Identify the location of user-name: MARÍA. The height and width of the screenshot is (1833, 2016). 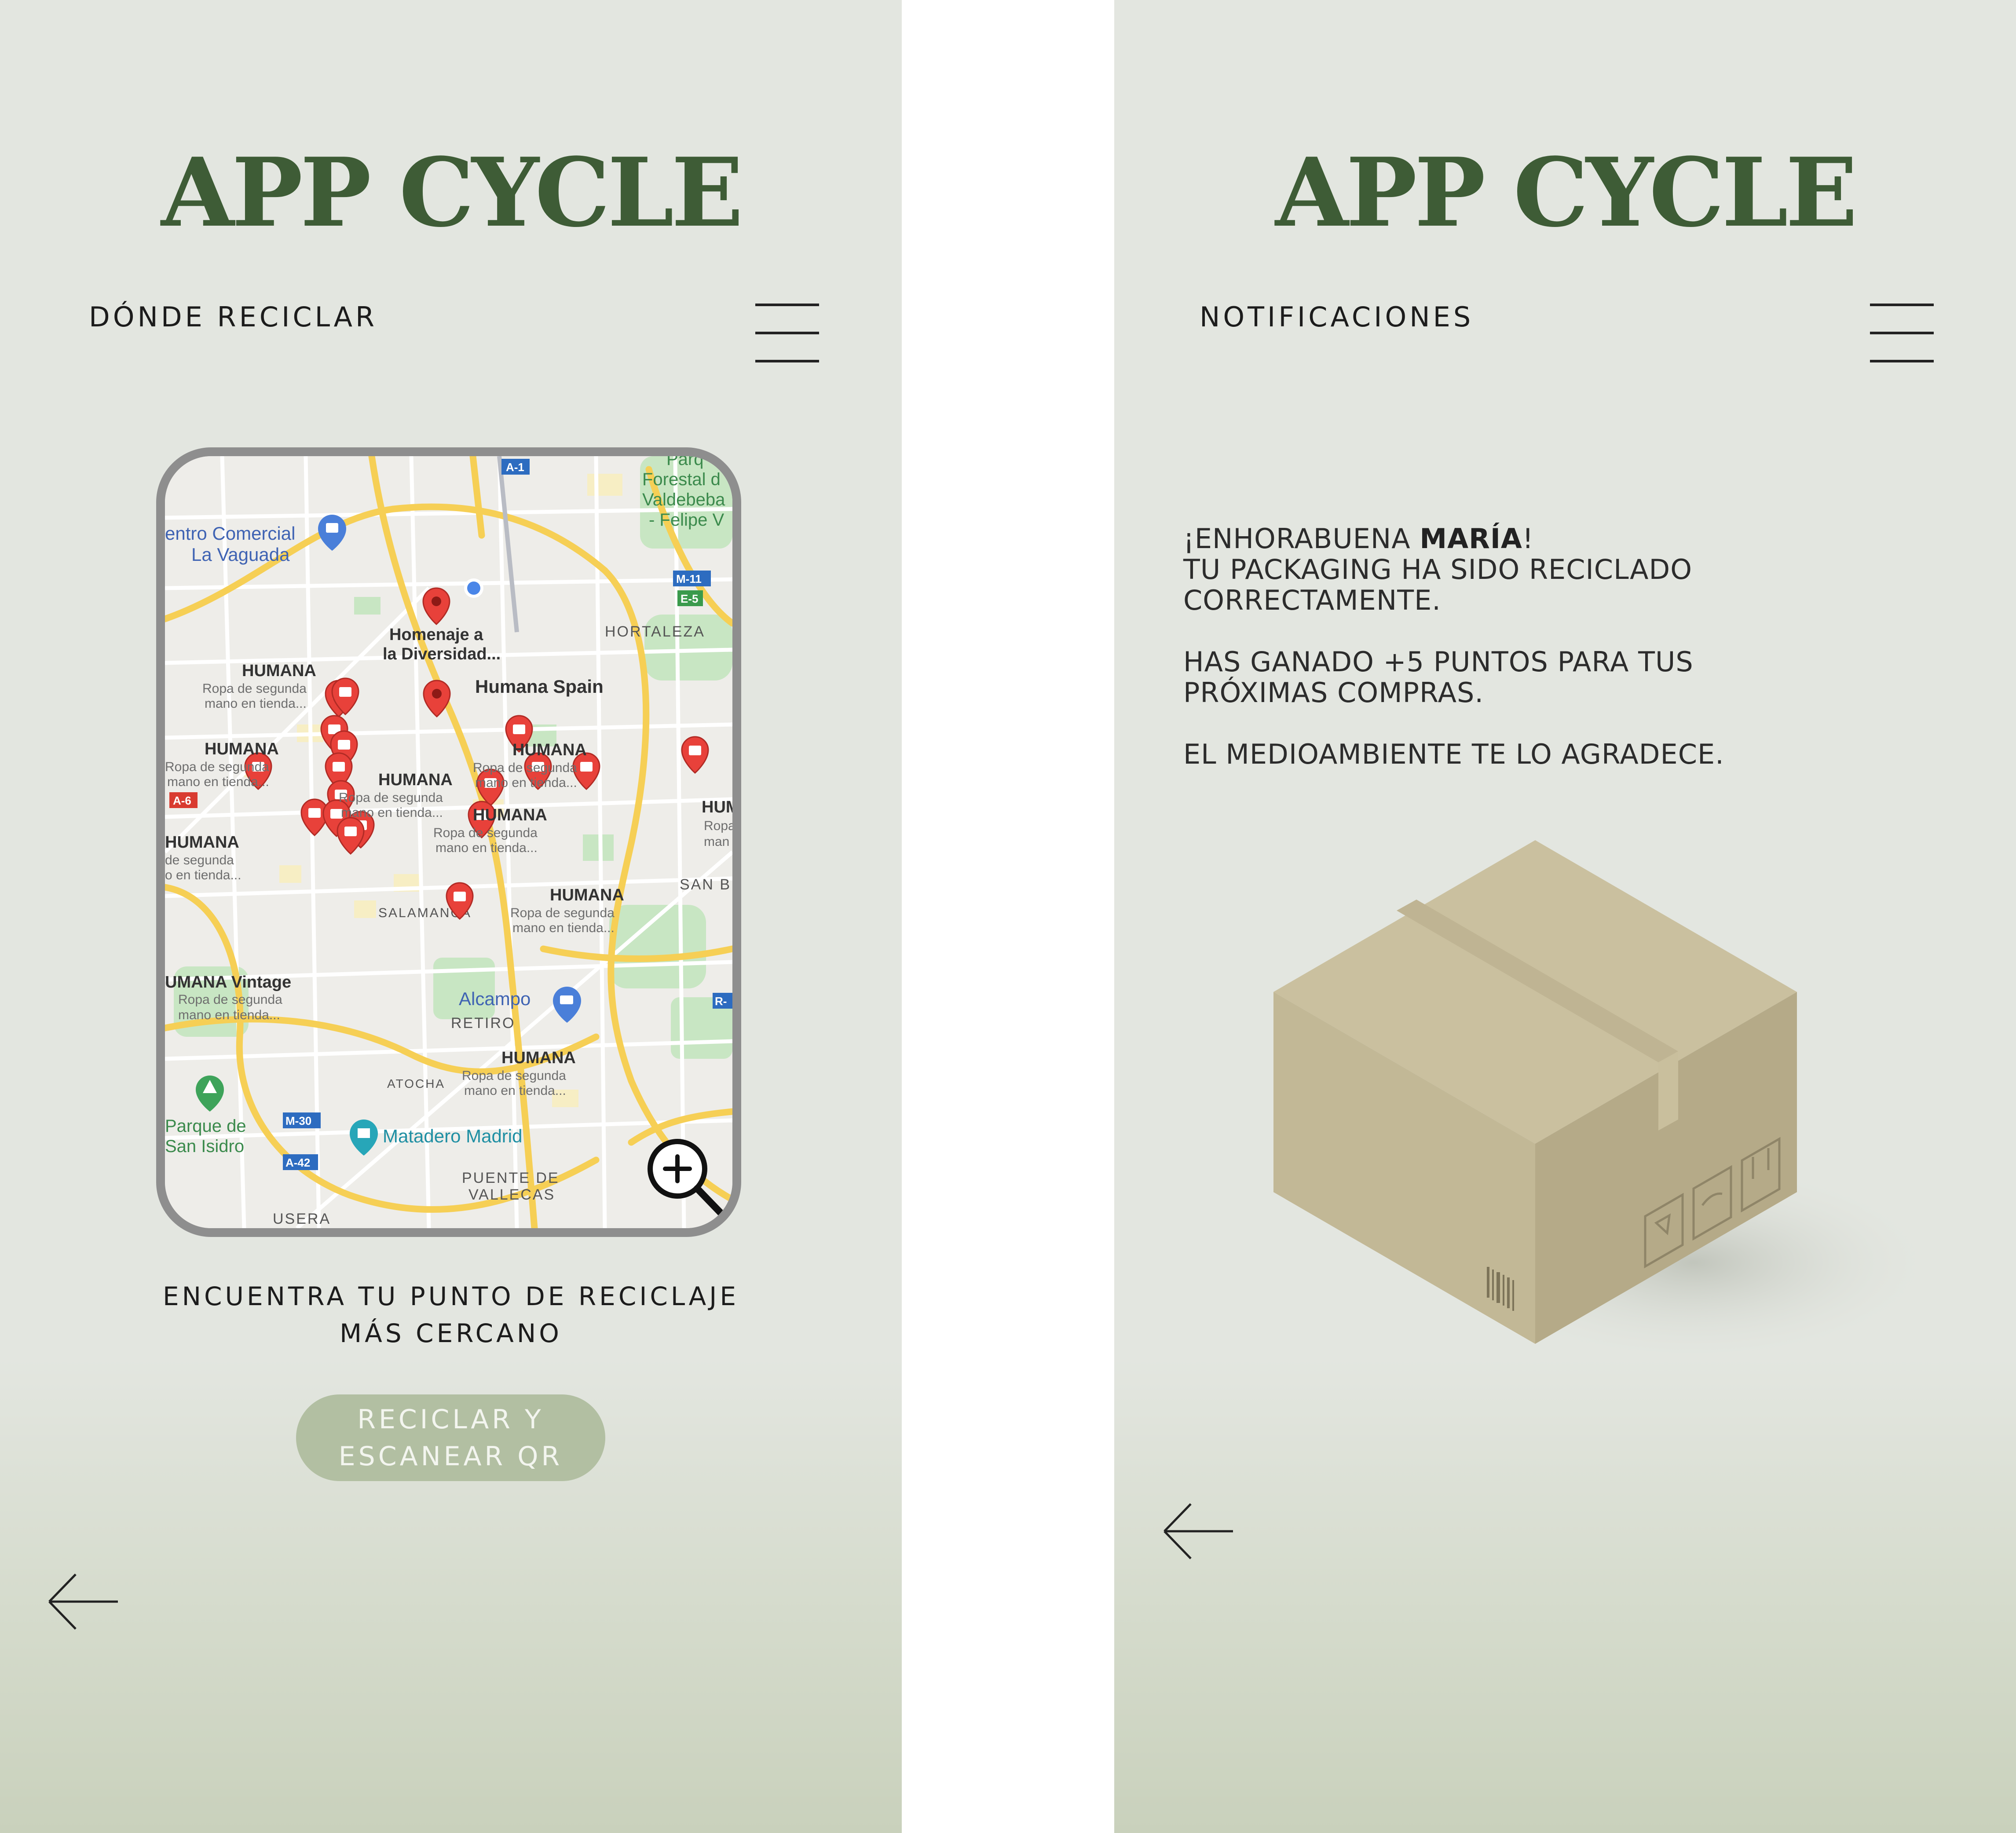
(1471, 539).